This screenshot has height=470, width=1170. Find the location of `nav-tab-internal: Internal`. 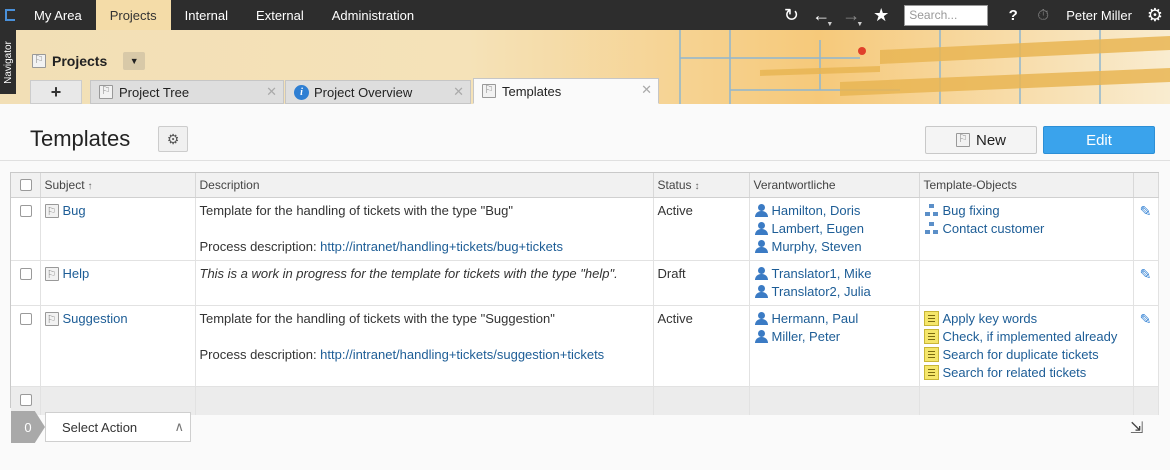

nav-tab-internal: Internal is located at coordinates (206, 15).